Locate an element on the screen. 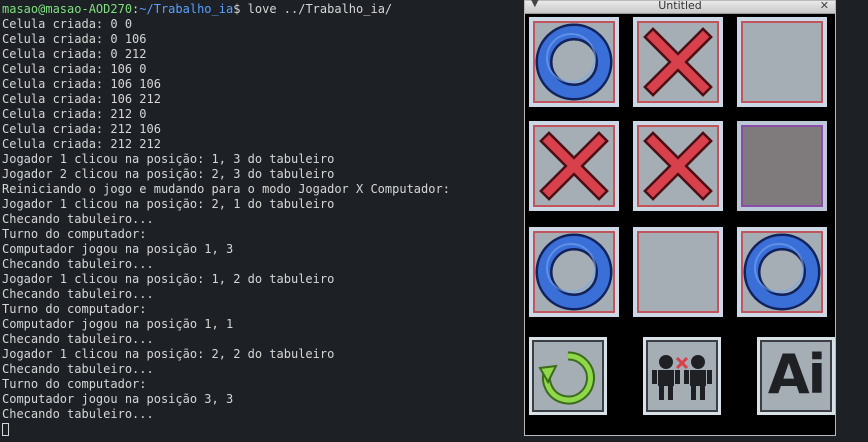 The width and height of the screenshot is (868, 442). ai-mode-label: Ai is located at coordinates (796, 374).